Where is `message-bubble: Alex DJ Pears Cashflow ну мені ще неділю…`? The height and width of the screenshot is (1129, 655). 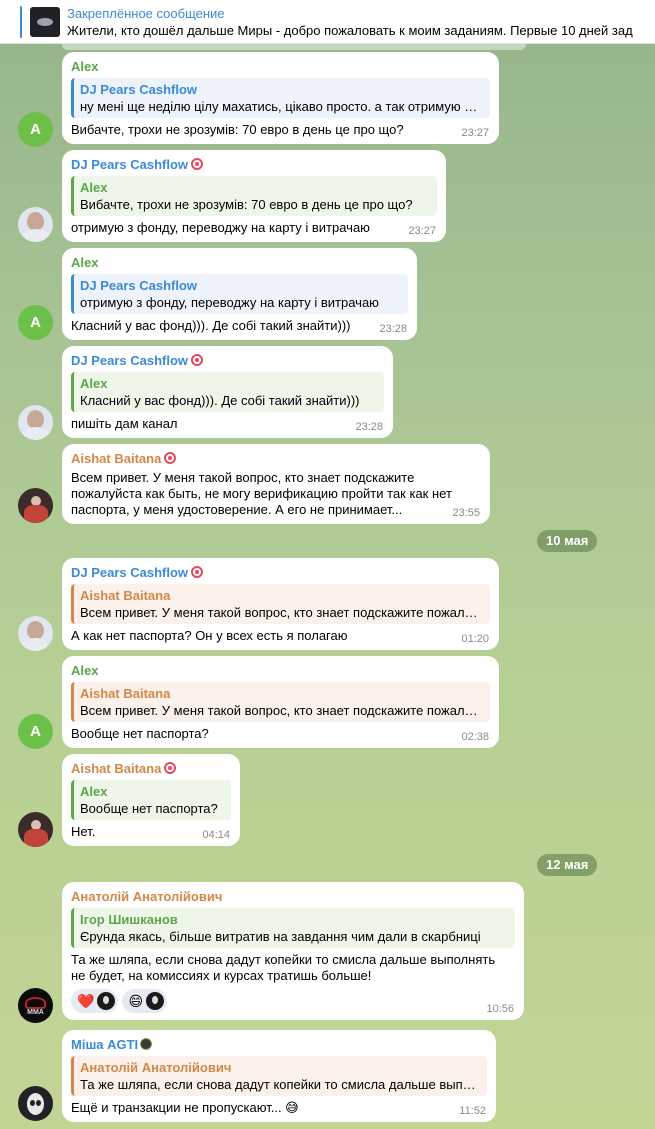 message-bubble: Alex DJ Pears Cashflow ну мені ще неділю… is located at coordinates (280, 98).